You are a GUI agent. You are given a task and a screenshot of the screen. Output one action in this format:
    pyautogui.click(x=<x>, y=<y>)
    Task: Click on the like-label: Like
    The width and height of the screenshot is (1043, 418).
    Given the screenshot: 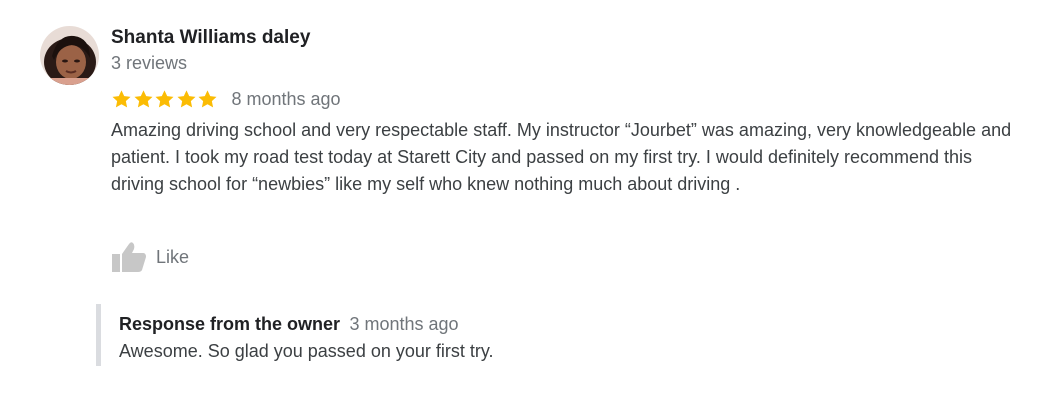 What is the action you would take?
    pyautogui.click(x=173, y=256)
    